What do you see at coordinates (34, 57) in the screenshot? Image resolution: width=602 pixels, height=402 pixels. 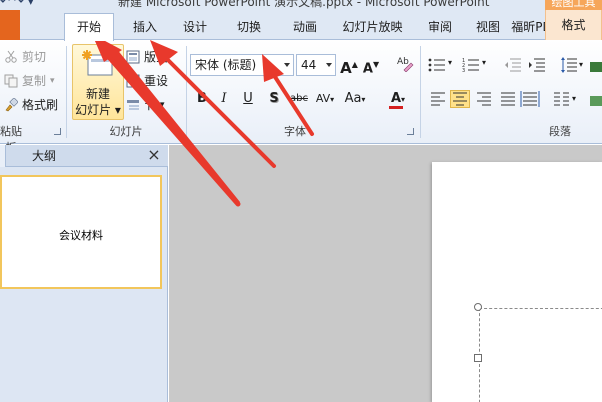 I see `cut-label: 剪切` at bounding box center [34, 57].